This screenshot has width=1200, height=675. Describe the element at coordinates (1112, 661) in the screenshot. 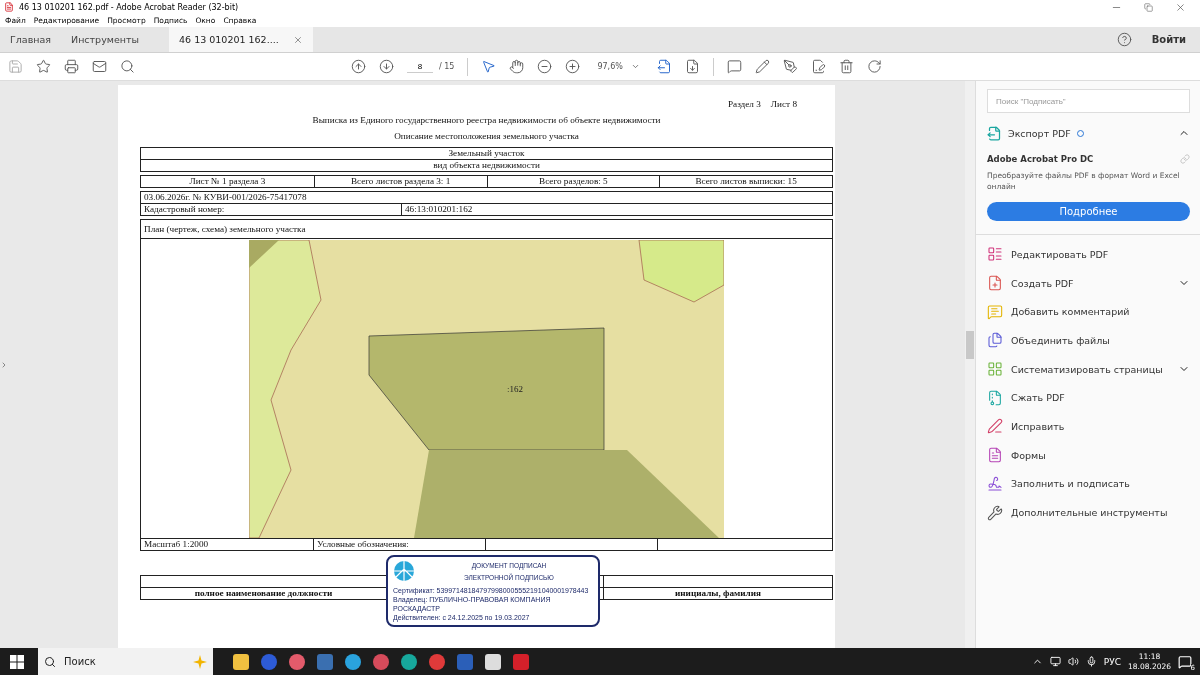

I see `language-indicator: РУС` at that location.